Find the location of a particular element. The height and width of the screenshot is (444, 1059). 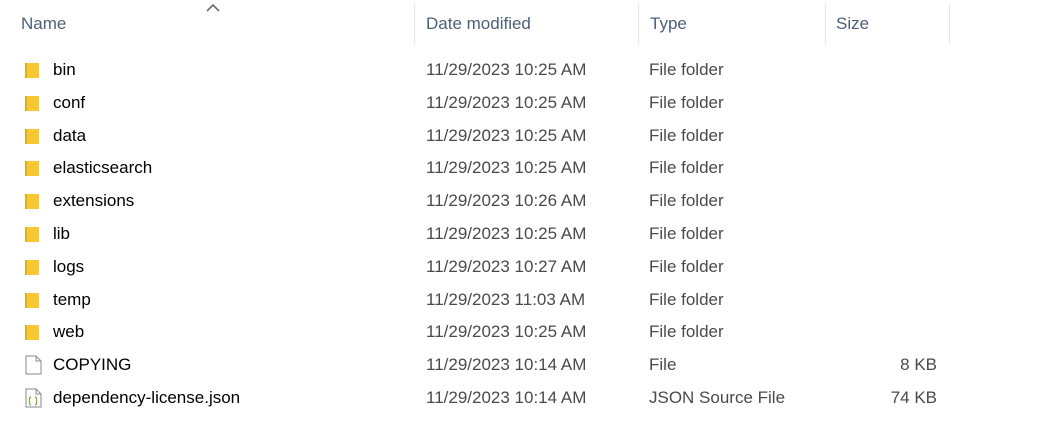

file-row: logs 11/29/2023 10:27 AM File folder is located at coordinates (529, 266).